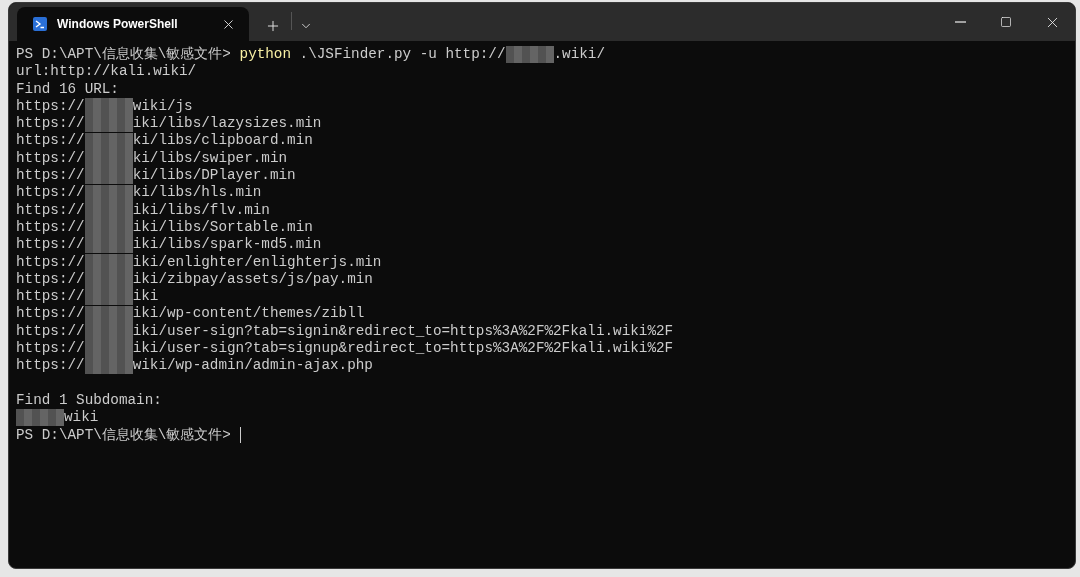 The image size is (1080, 577). I want to click on terminal-text: iki, so click(145, 297).